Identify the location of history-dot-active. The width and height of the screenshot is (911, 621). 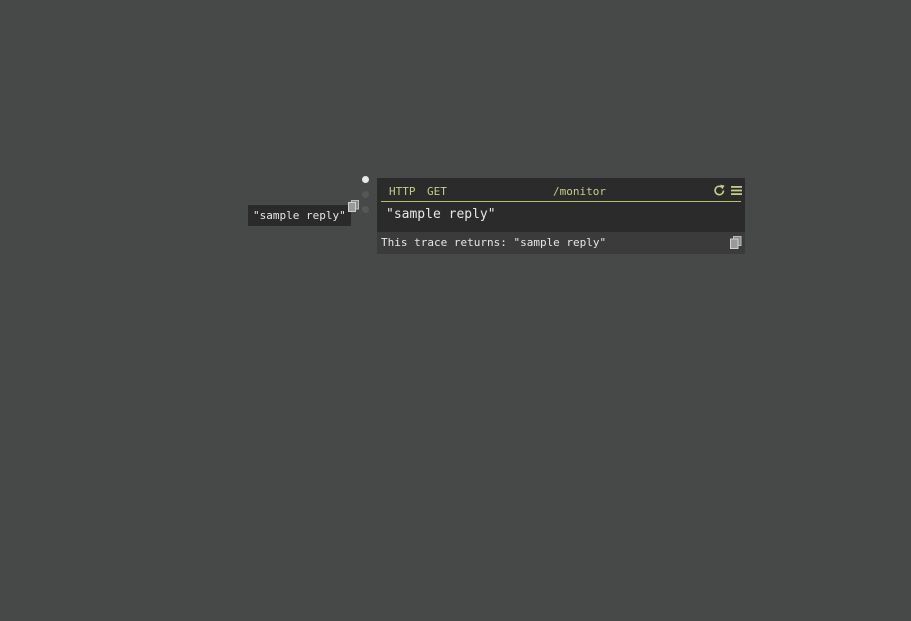
(365, 179).